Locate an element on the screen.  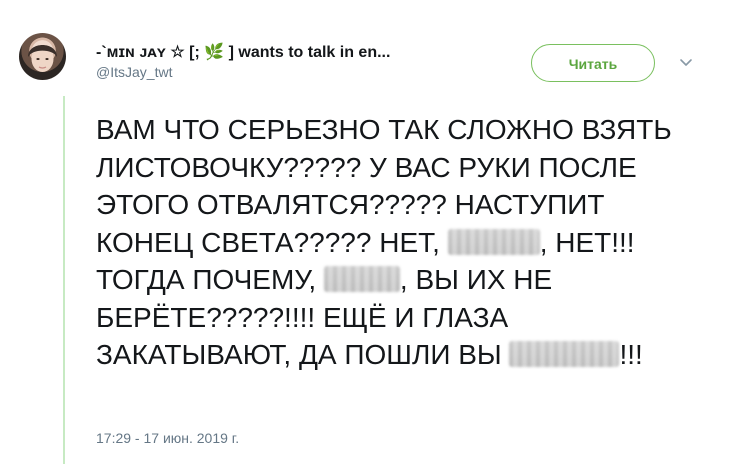
follow-button: Читать is located at coordinates (593, 63).